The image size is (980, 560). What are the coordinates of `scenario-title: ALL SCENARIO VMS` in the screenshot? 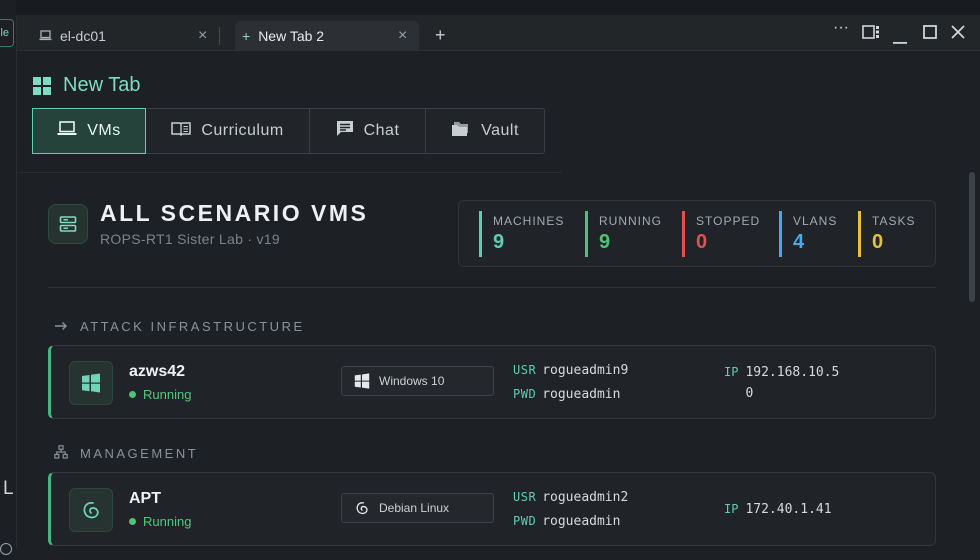 It's located at (234, 213).